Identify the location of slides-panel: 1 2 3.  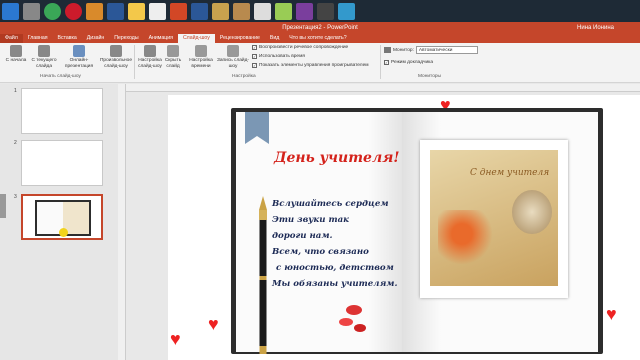
(59, 222).